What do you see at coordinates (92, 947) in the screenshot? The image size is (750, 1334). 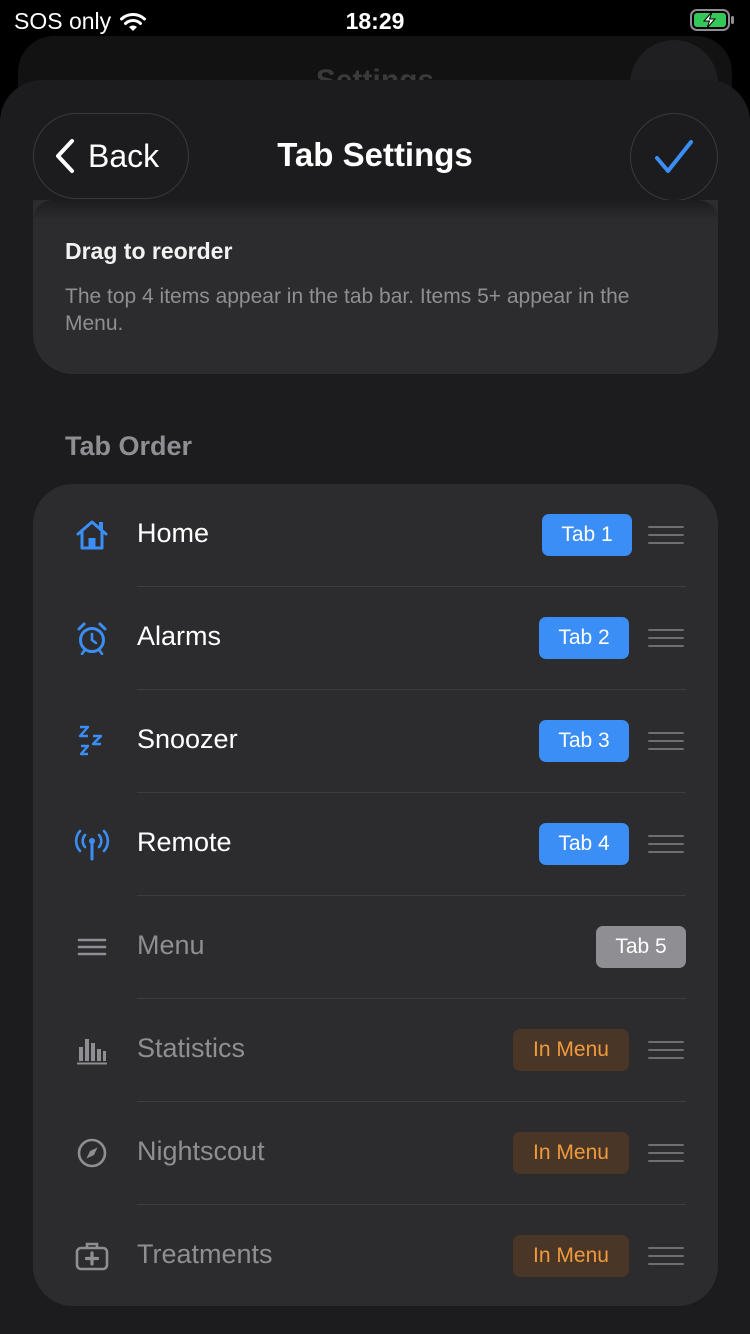 I see `menu-lines-icon` at bounding box center [92, 947].